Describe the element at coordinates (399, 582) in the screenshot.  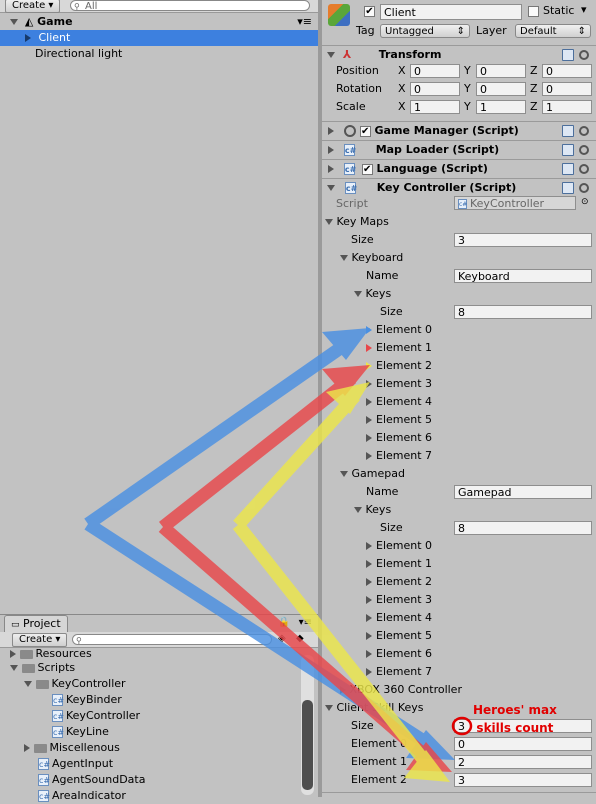
I see `key-element-foldout: Element 2` at that location.